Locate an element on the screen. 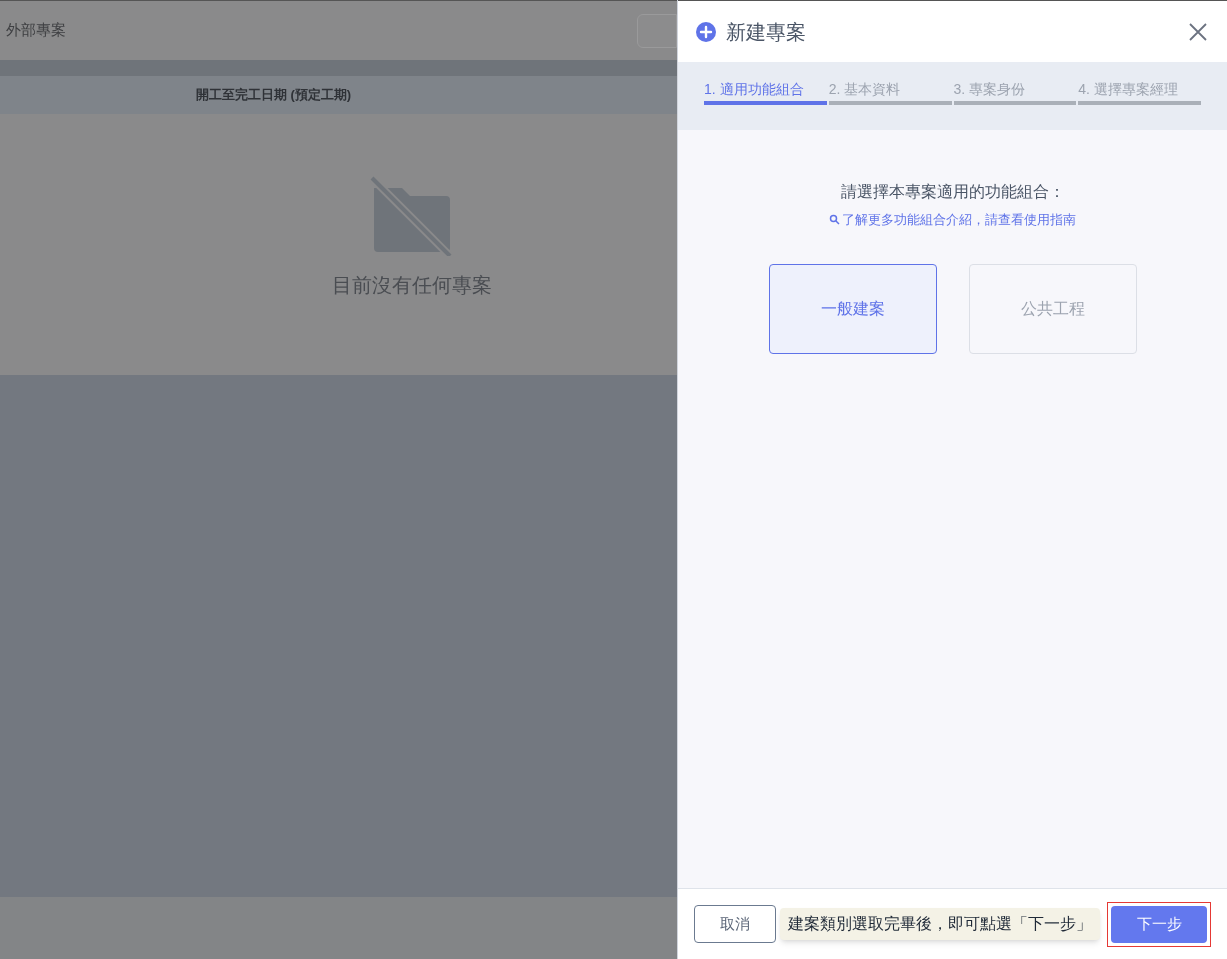 Image resolution: width=1227 pixels, height=959 pixels. next-button: 下一步 is located at coordinates (1159, 924).